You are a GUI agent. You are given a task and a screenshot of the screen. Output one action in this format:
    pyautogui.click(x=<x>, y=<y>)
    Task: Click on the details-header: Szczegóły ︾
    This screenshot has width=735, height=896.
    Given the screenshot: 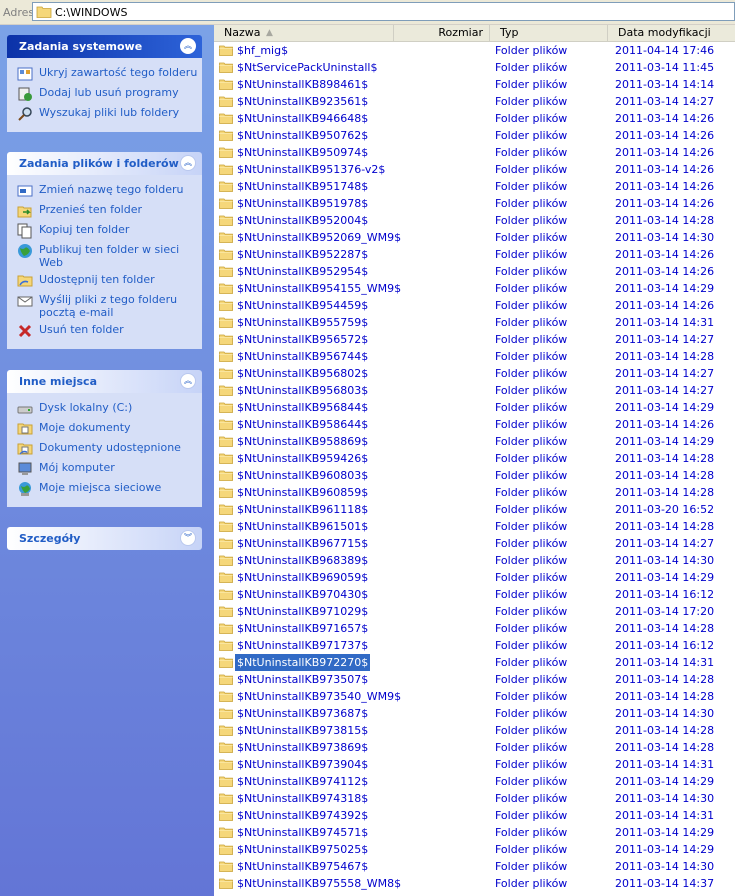 What is the action you would take?
    pyautogui.click(x=104, y=538)
    